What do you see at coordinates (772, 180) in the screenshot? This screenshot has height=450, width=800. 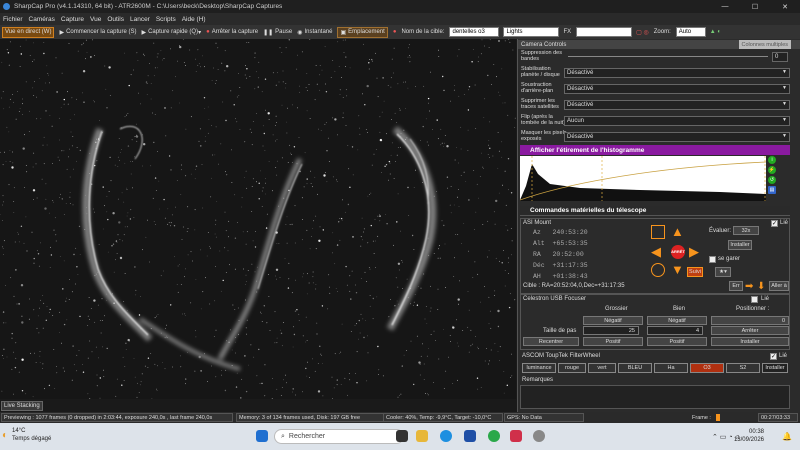 I see `reset-icon: ↺` at bounding box center [772, 180].